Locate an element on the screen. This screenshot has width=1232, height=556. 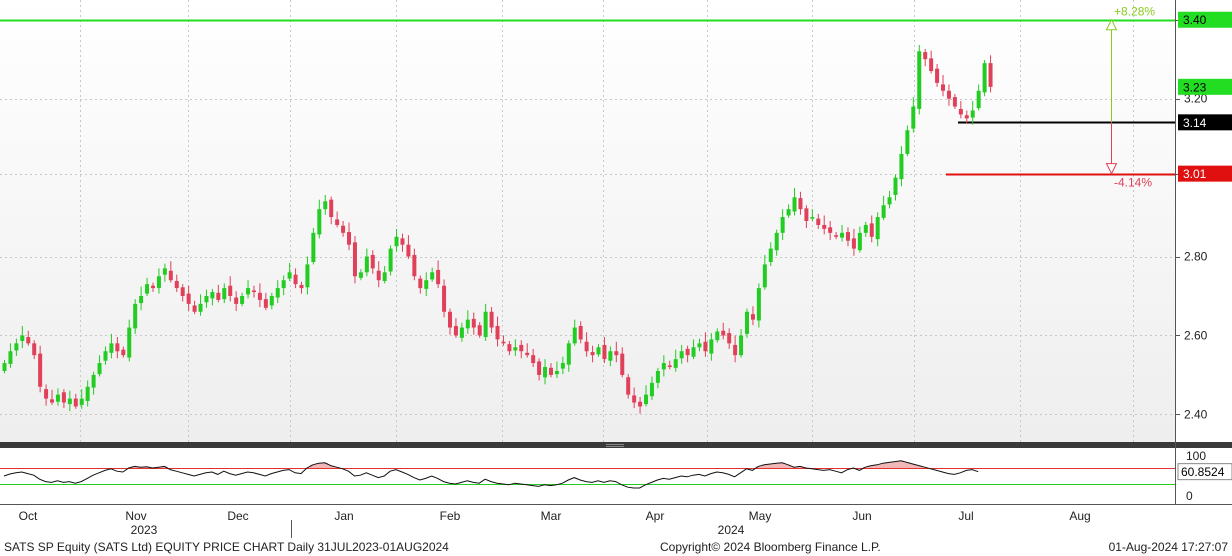
rsi-tick-label: 100 is located at coordinates (1196, 456).